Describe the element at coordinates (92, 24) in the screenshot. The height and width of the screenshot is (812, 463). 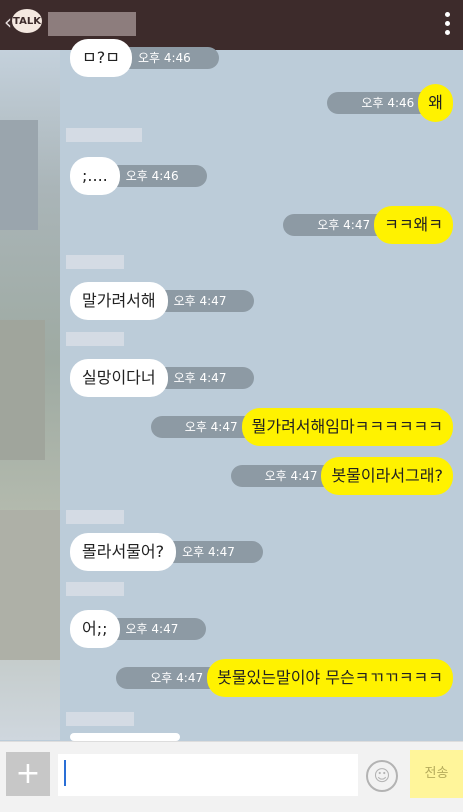
I see `blurred-chat-title` at that location.